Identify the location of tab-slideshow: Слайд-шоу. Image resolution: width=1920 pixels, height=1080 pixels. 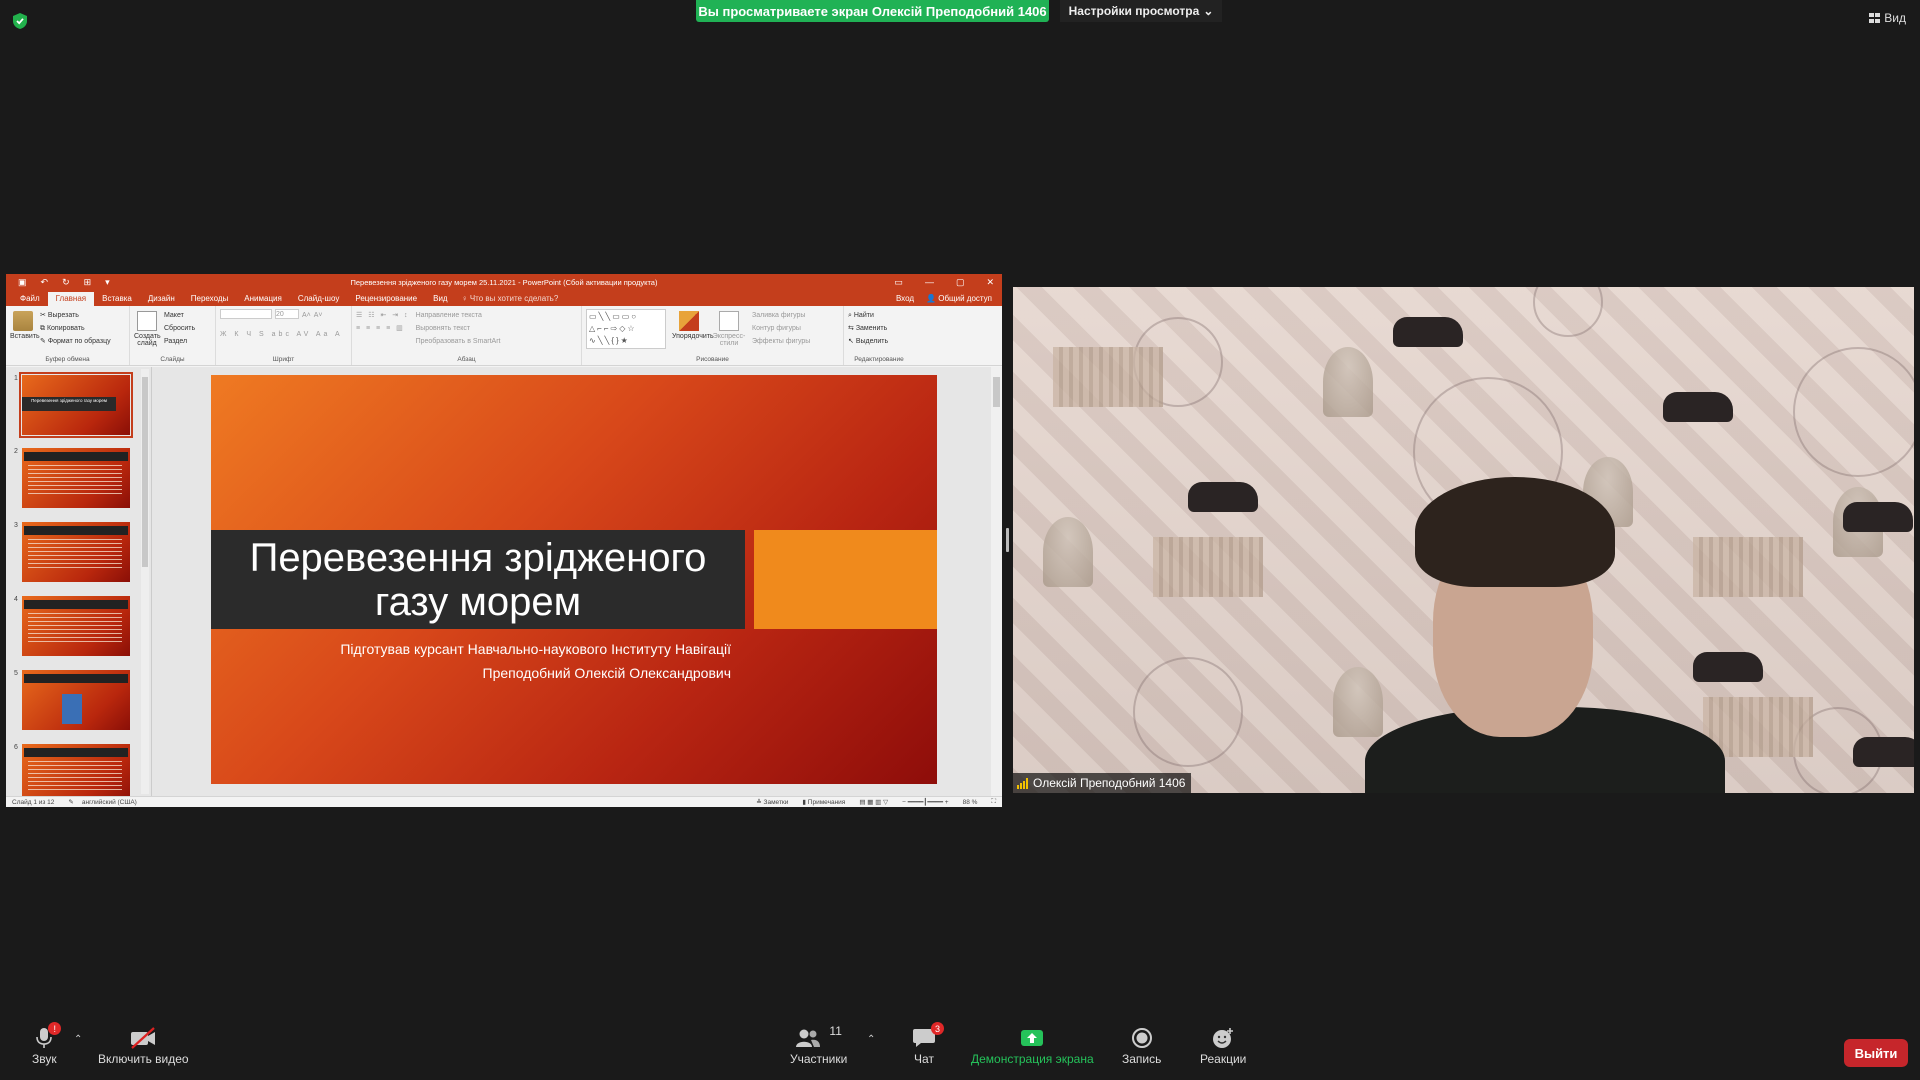
(318, 299).